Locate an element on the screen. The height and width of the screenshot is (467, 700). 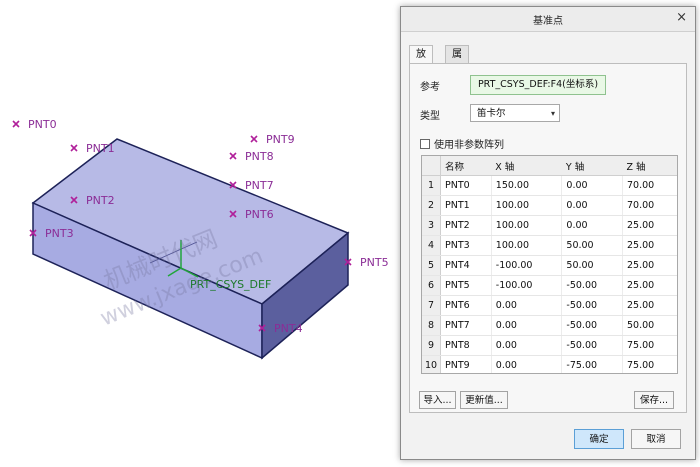
datum-point-label: PNT3 is located at coordinates (59, 233).